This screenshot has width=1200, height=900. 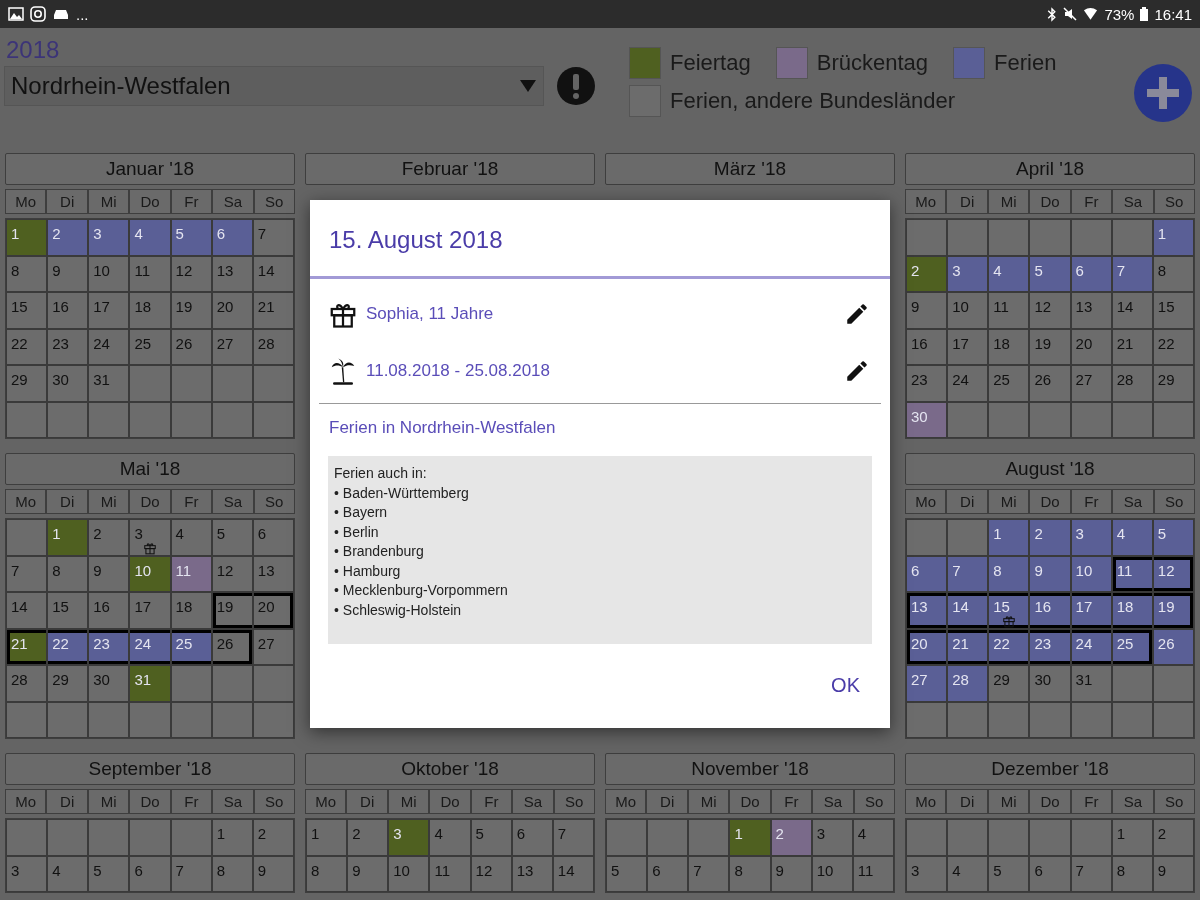 What do you see at coordinates (1009, 646) in the screenshot?
I see `day-cell: 22` at bounding box center [1009, 646].